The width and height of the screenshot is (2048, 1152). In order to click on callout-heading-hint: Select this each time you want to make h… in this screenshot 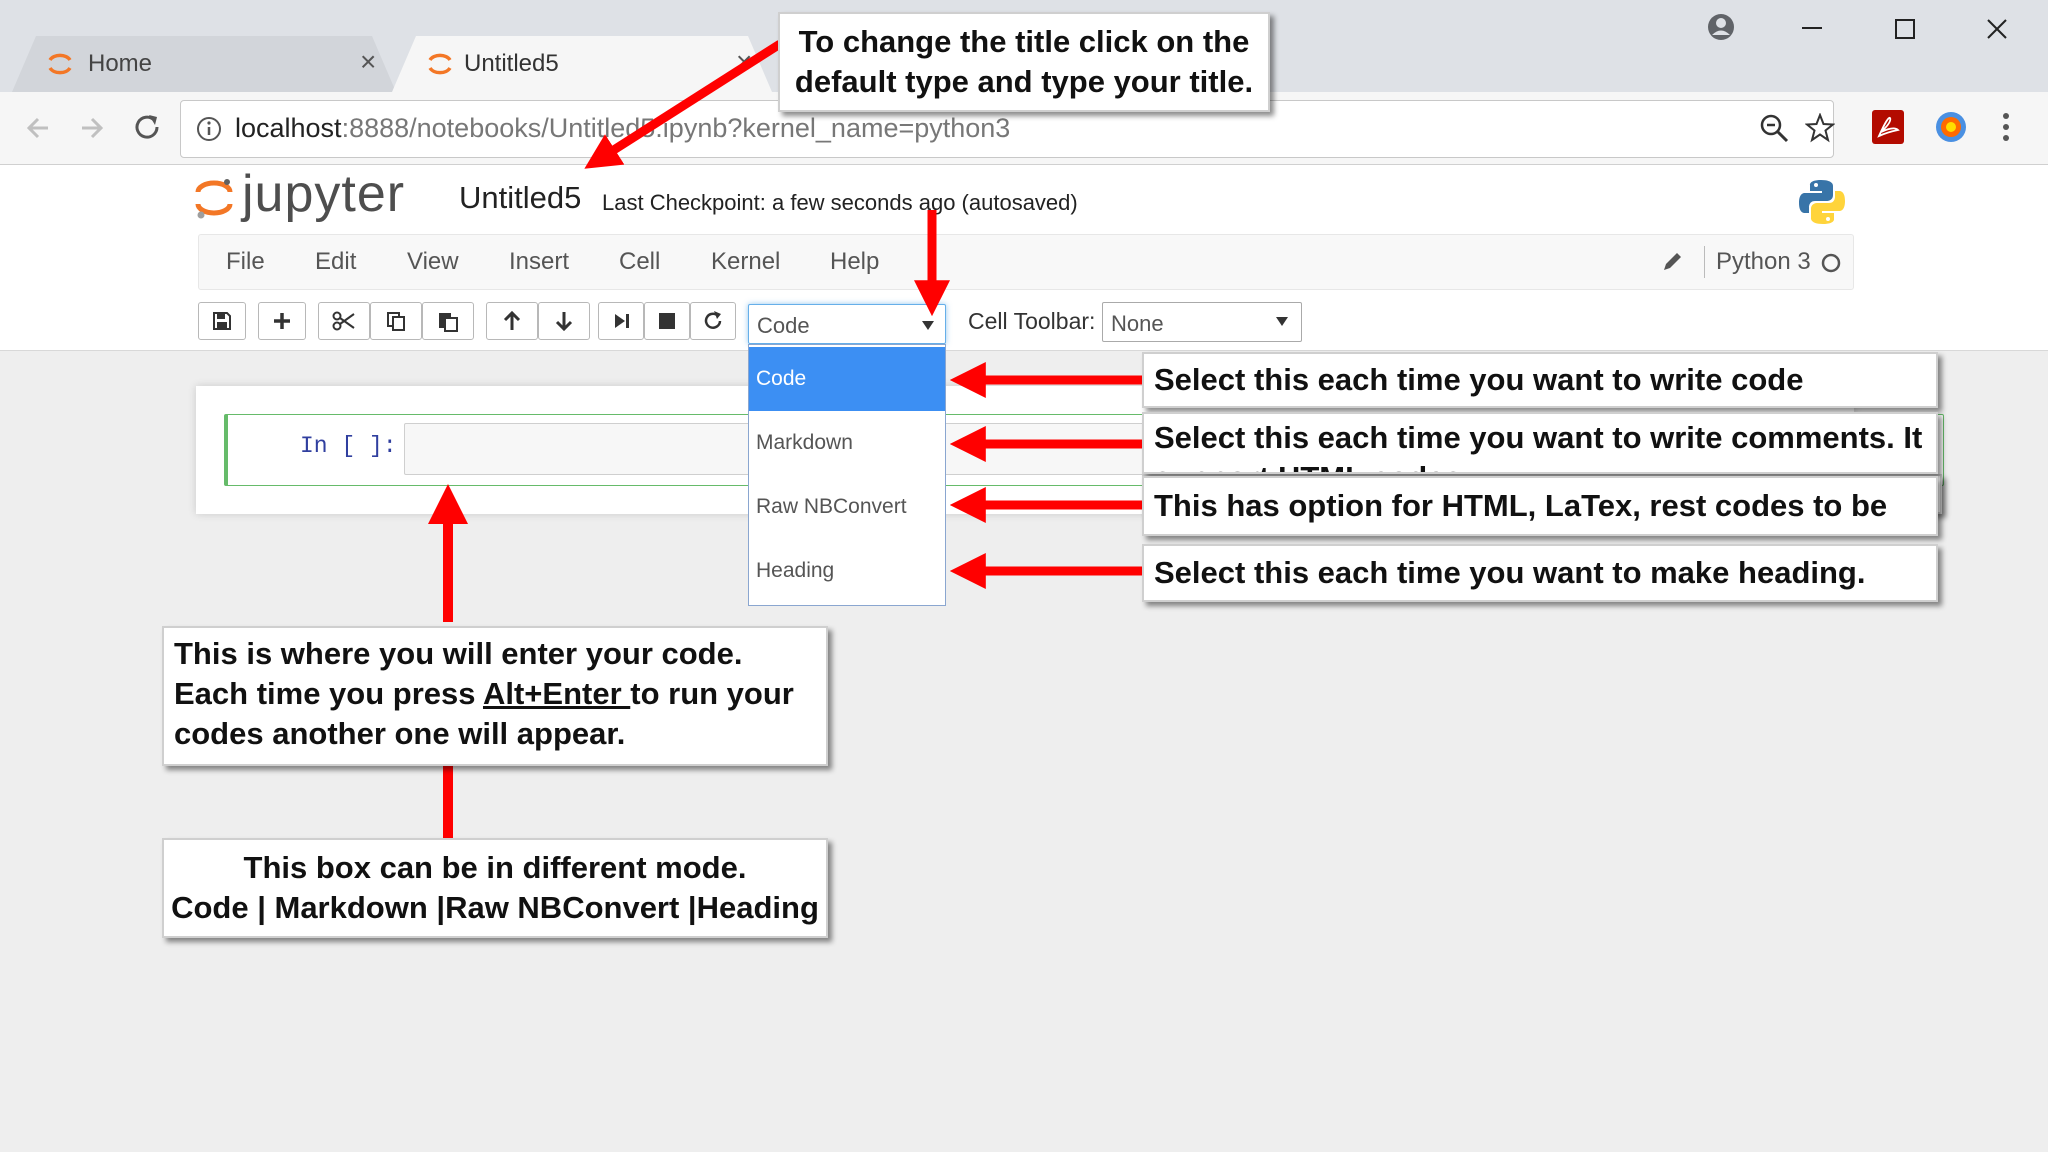, I will do `click(1540, 573)`.